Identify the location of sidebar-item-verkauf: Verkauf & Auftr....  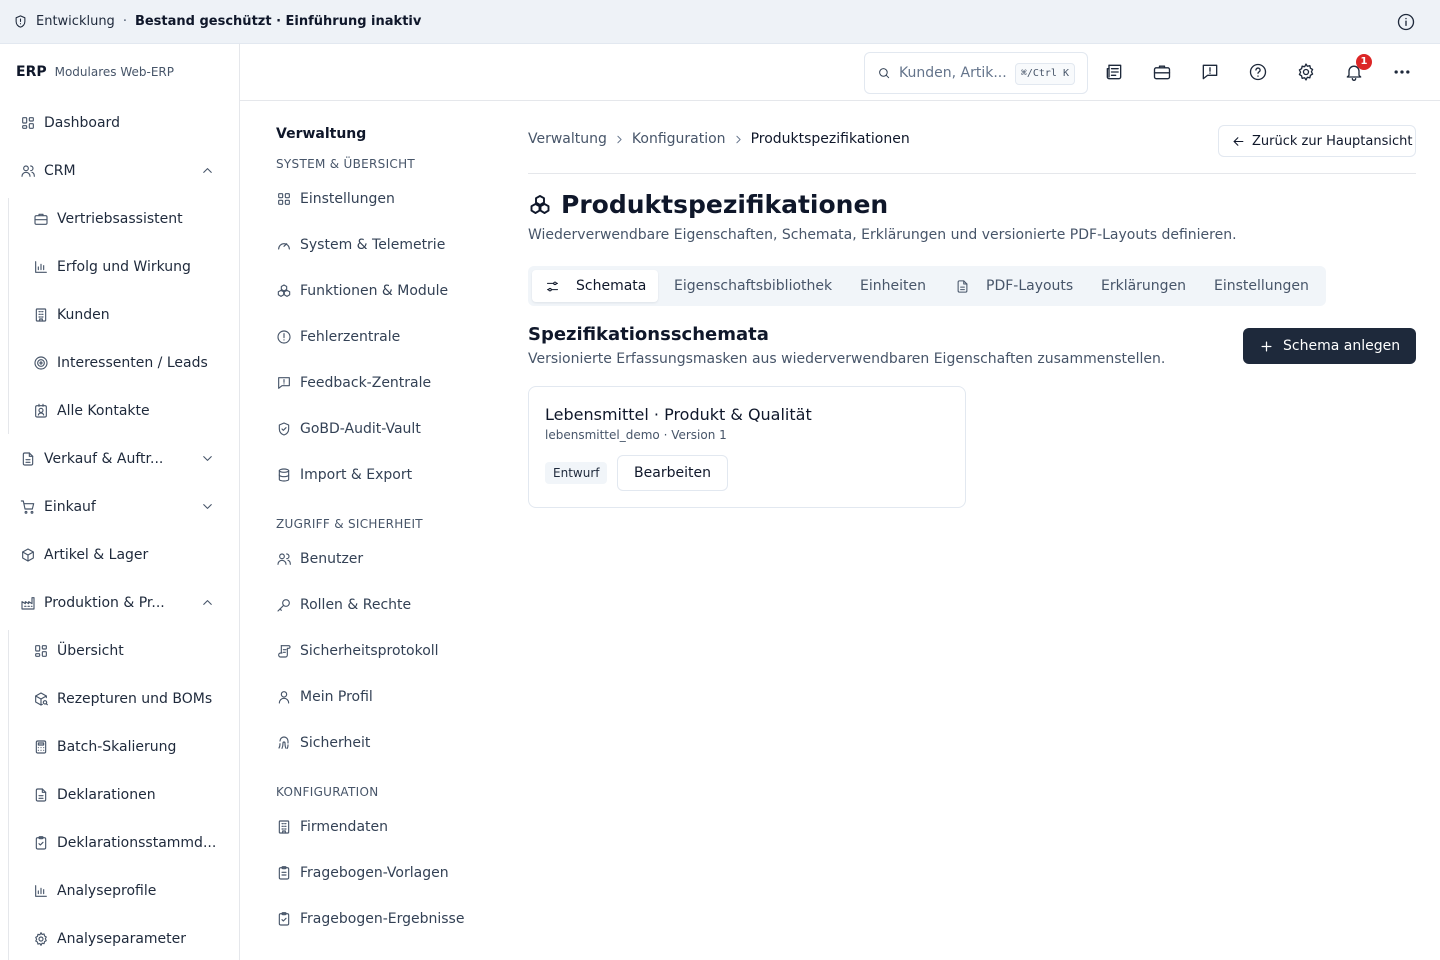
(119, 459).